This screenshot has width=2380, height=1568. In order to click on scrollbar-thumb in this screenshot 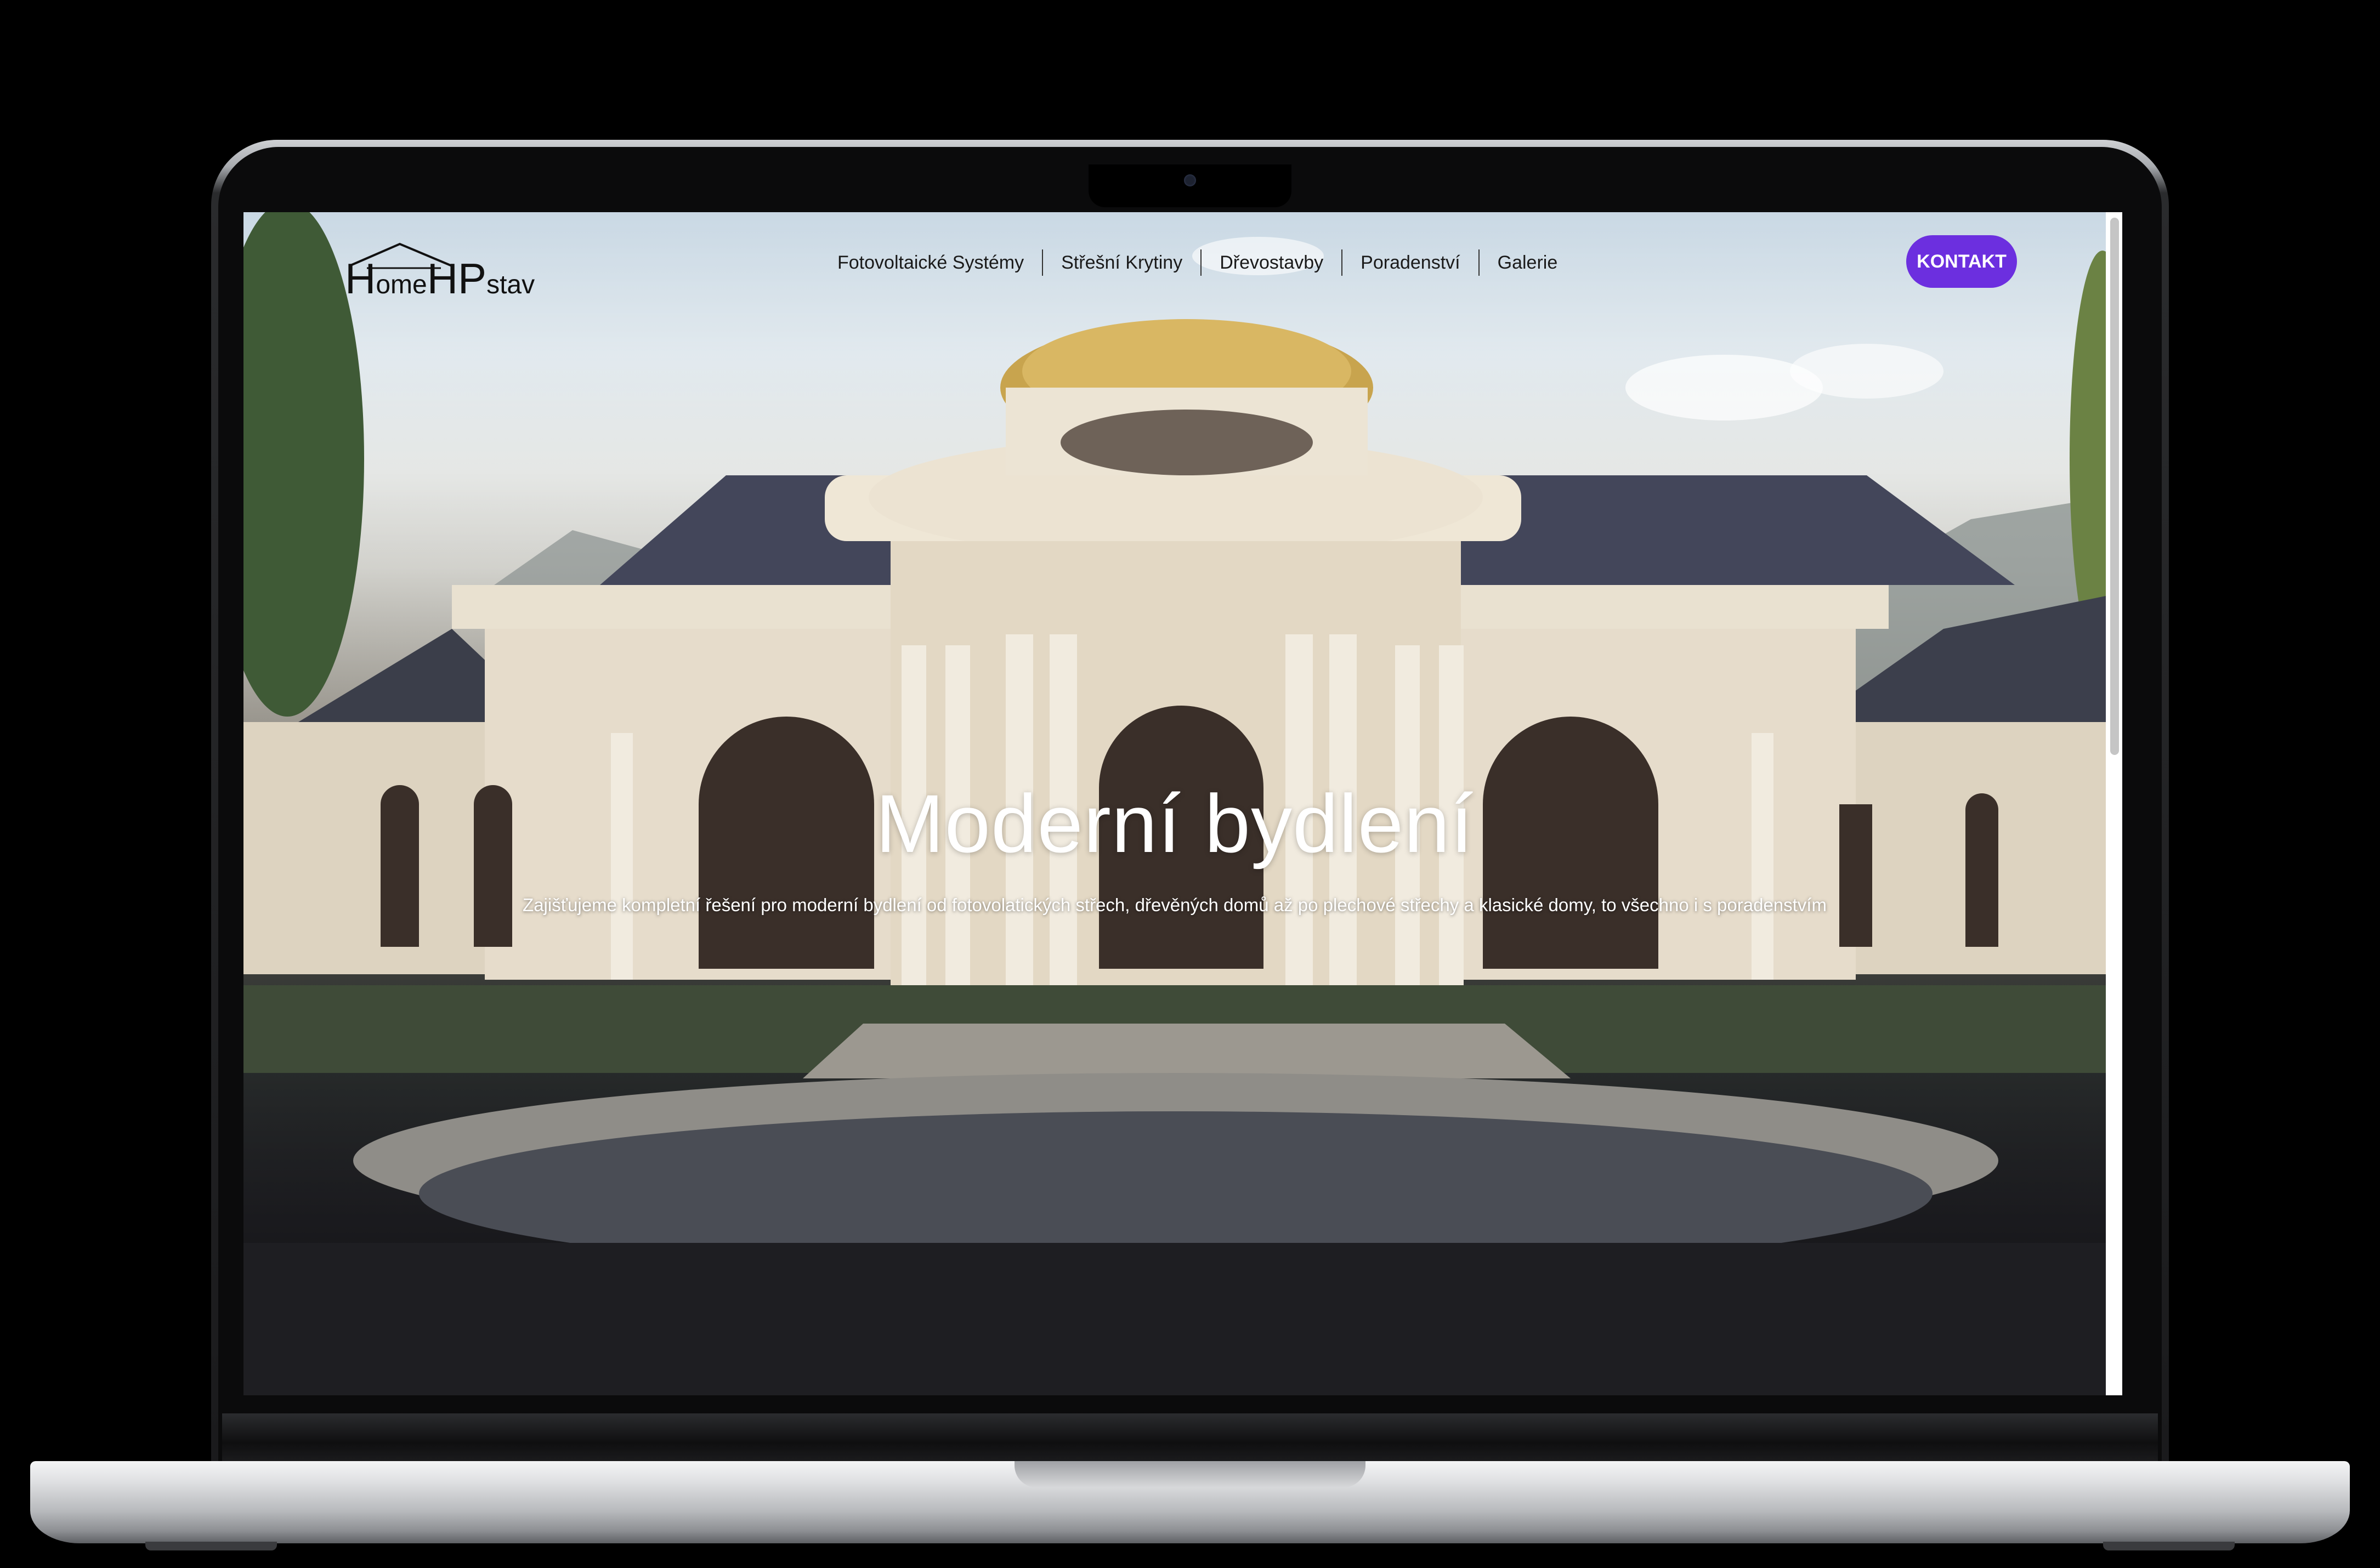, I will do `click(2114, 486)`.